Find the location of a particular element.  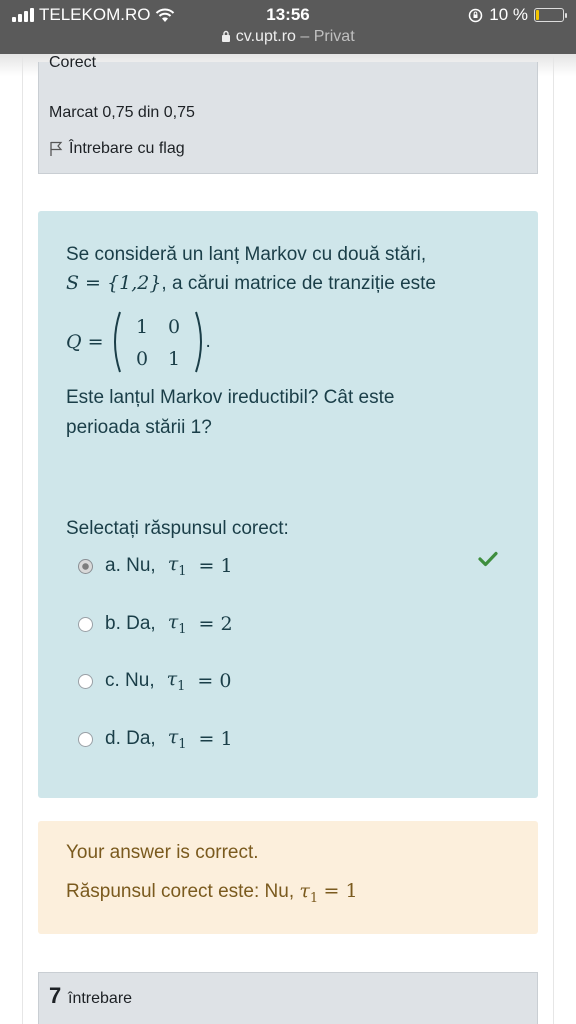

question-marks: Marcat 0,75 din 0,75 is located at coordinates (122, 112).